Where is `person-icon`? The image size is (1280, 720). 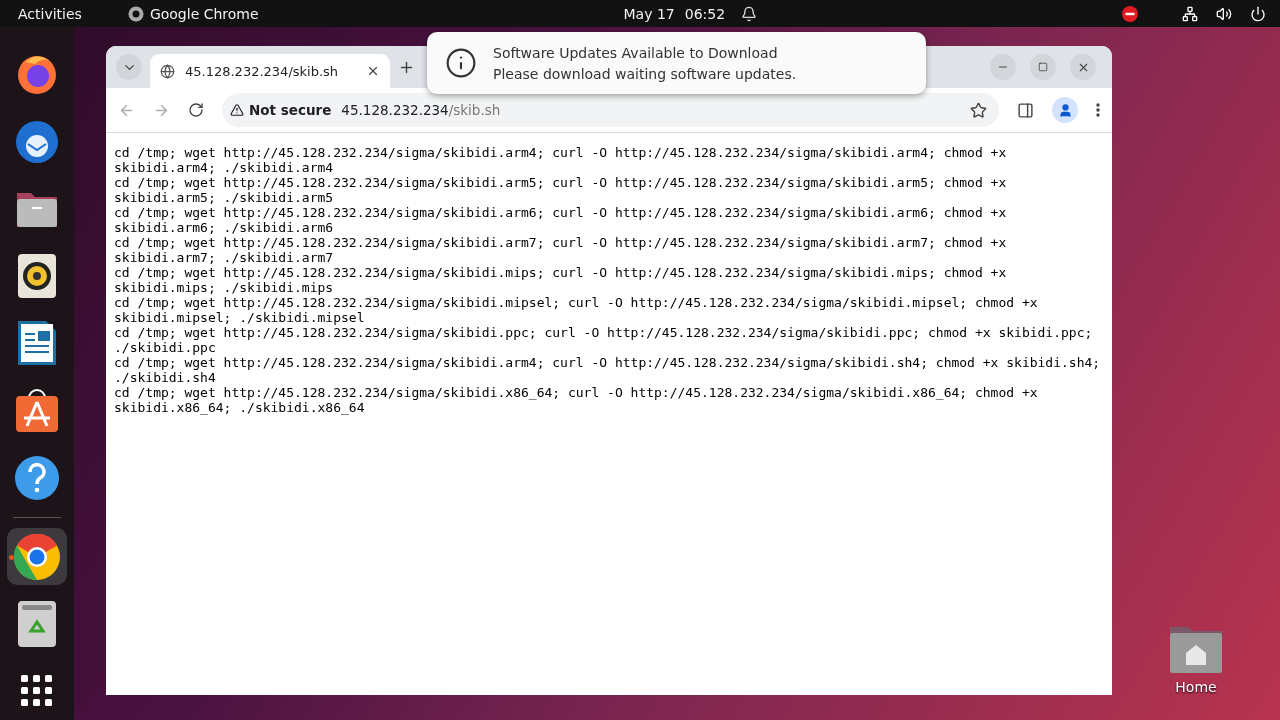 person-icon is located at coordinates (1065, 110).